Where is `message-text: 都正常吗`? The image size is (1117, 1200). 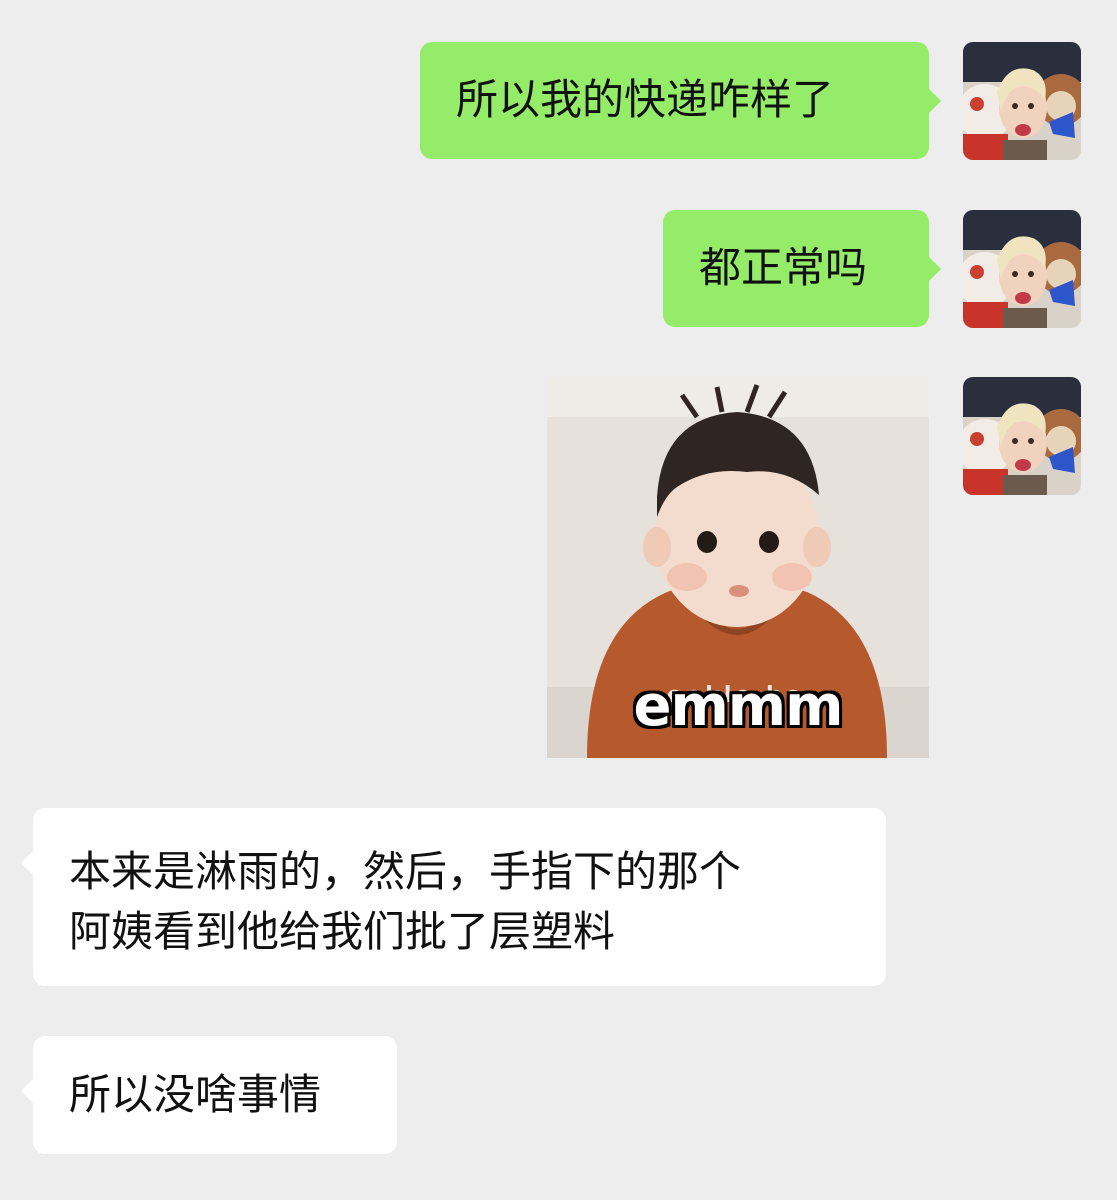 message-text: 都正常吗 is located at coordinates (783, 267).